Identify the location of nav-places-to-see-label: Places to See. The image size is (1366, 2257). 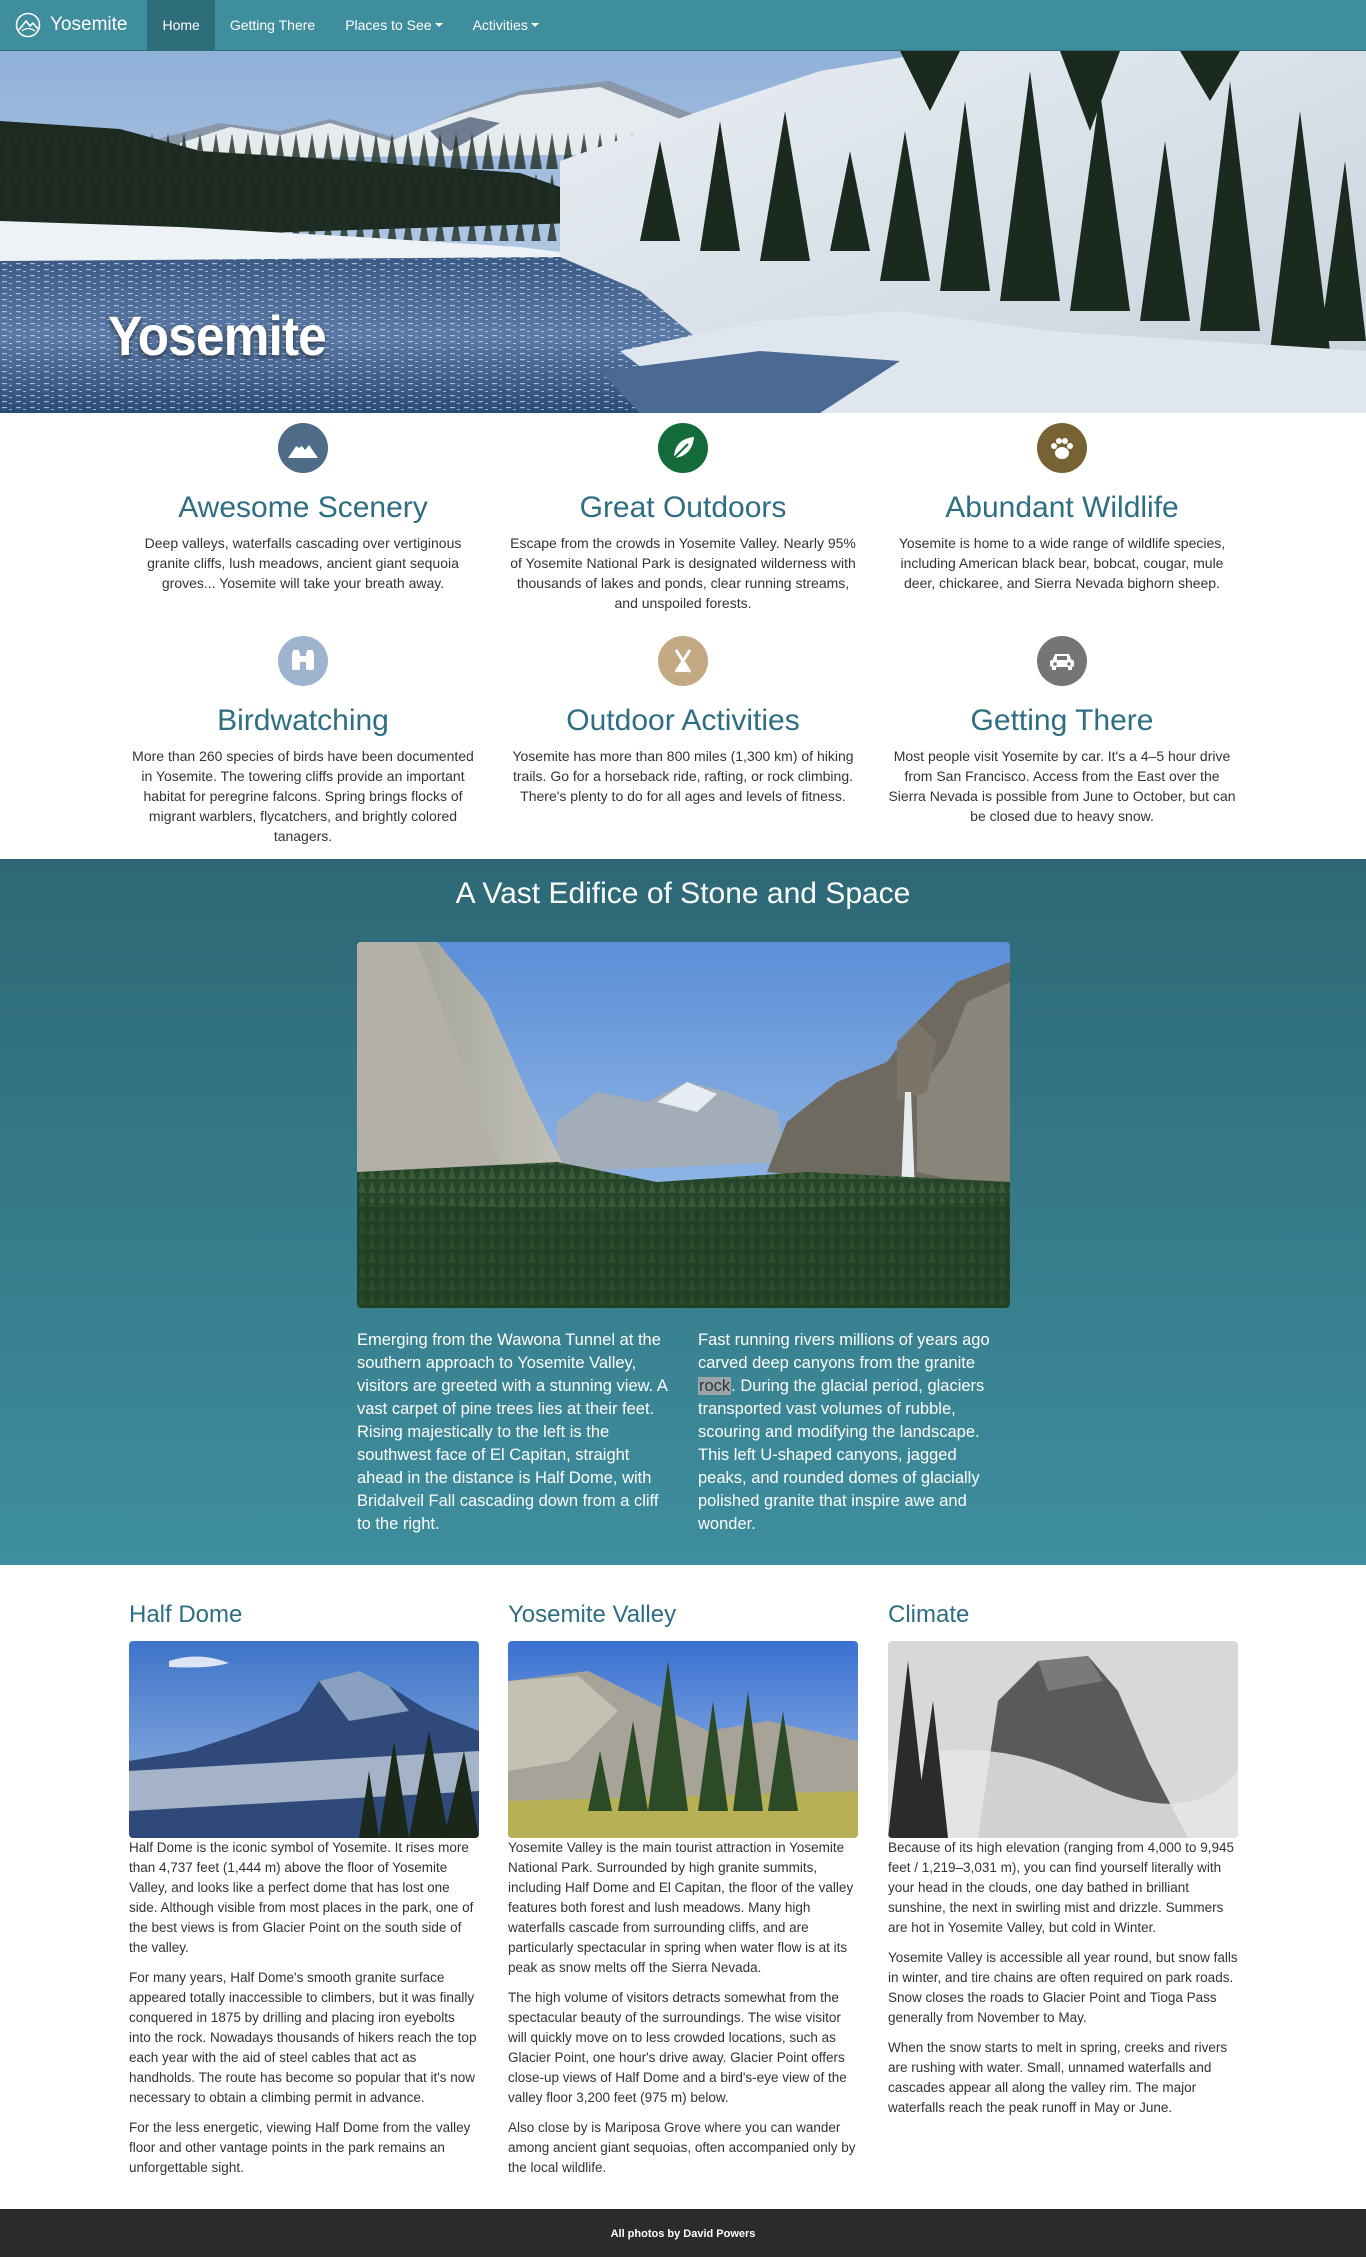
(388, 25).